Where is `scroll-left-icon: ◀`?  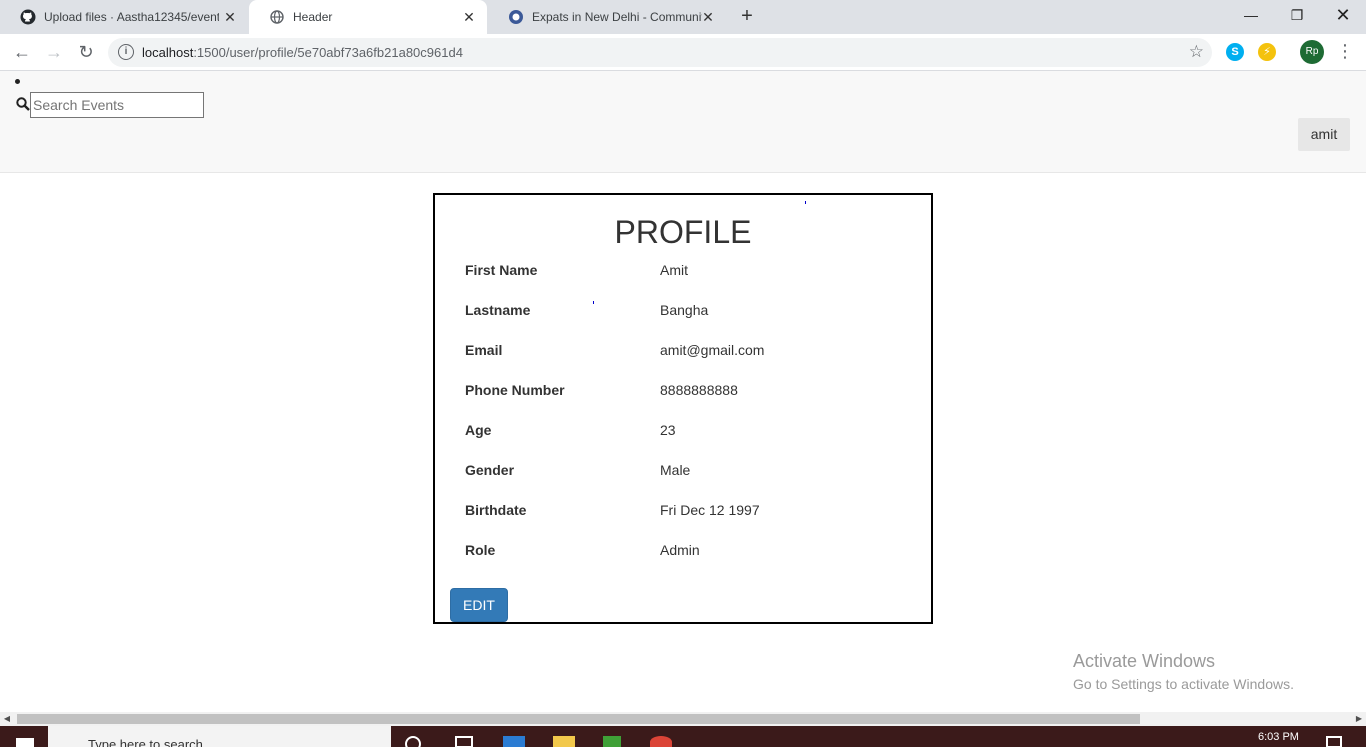
scroll-left-icon: ◀ is located at coordinates (7, 719).